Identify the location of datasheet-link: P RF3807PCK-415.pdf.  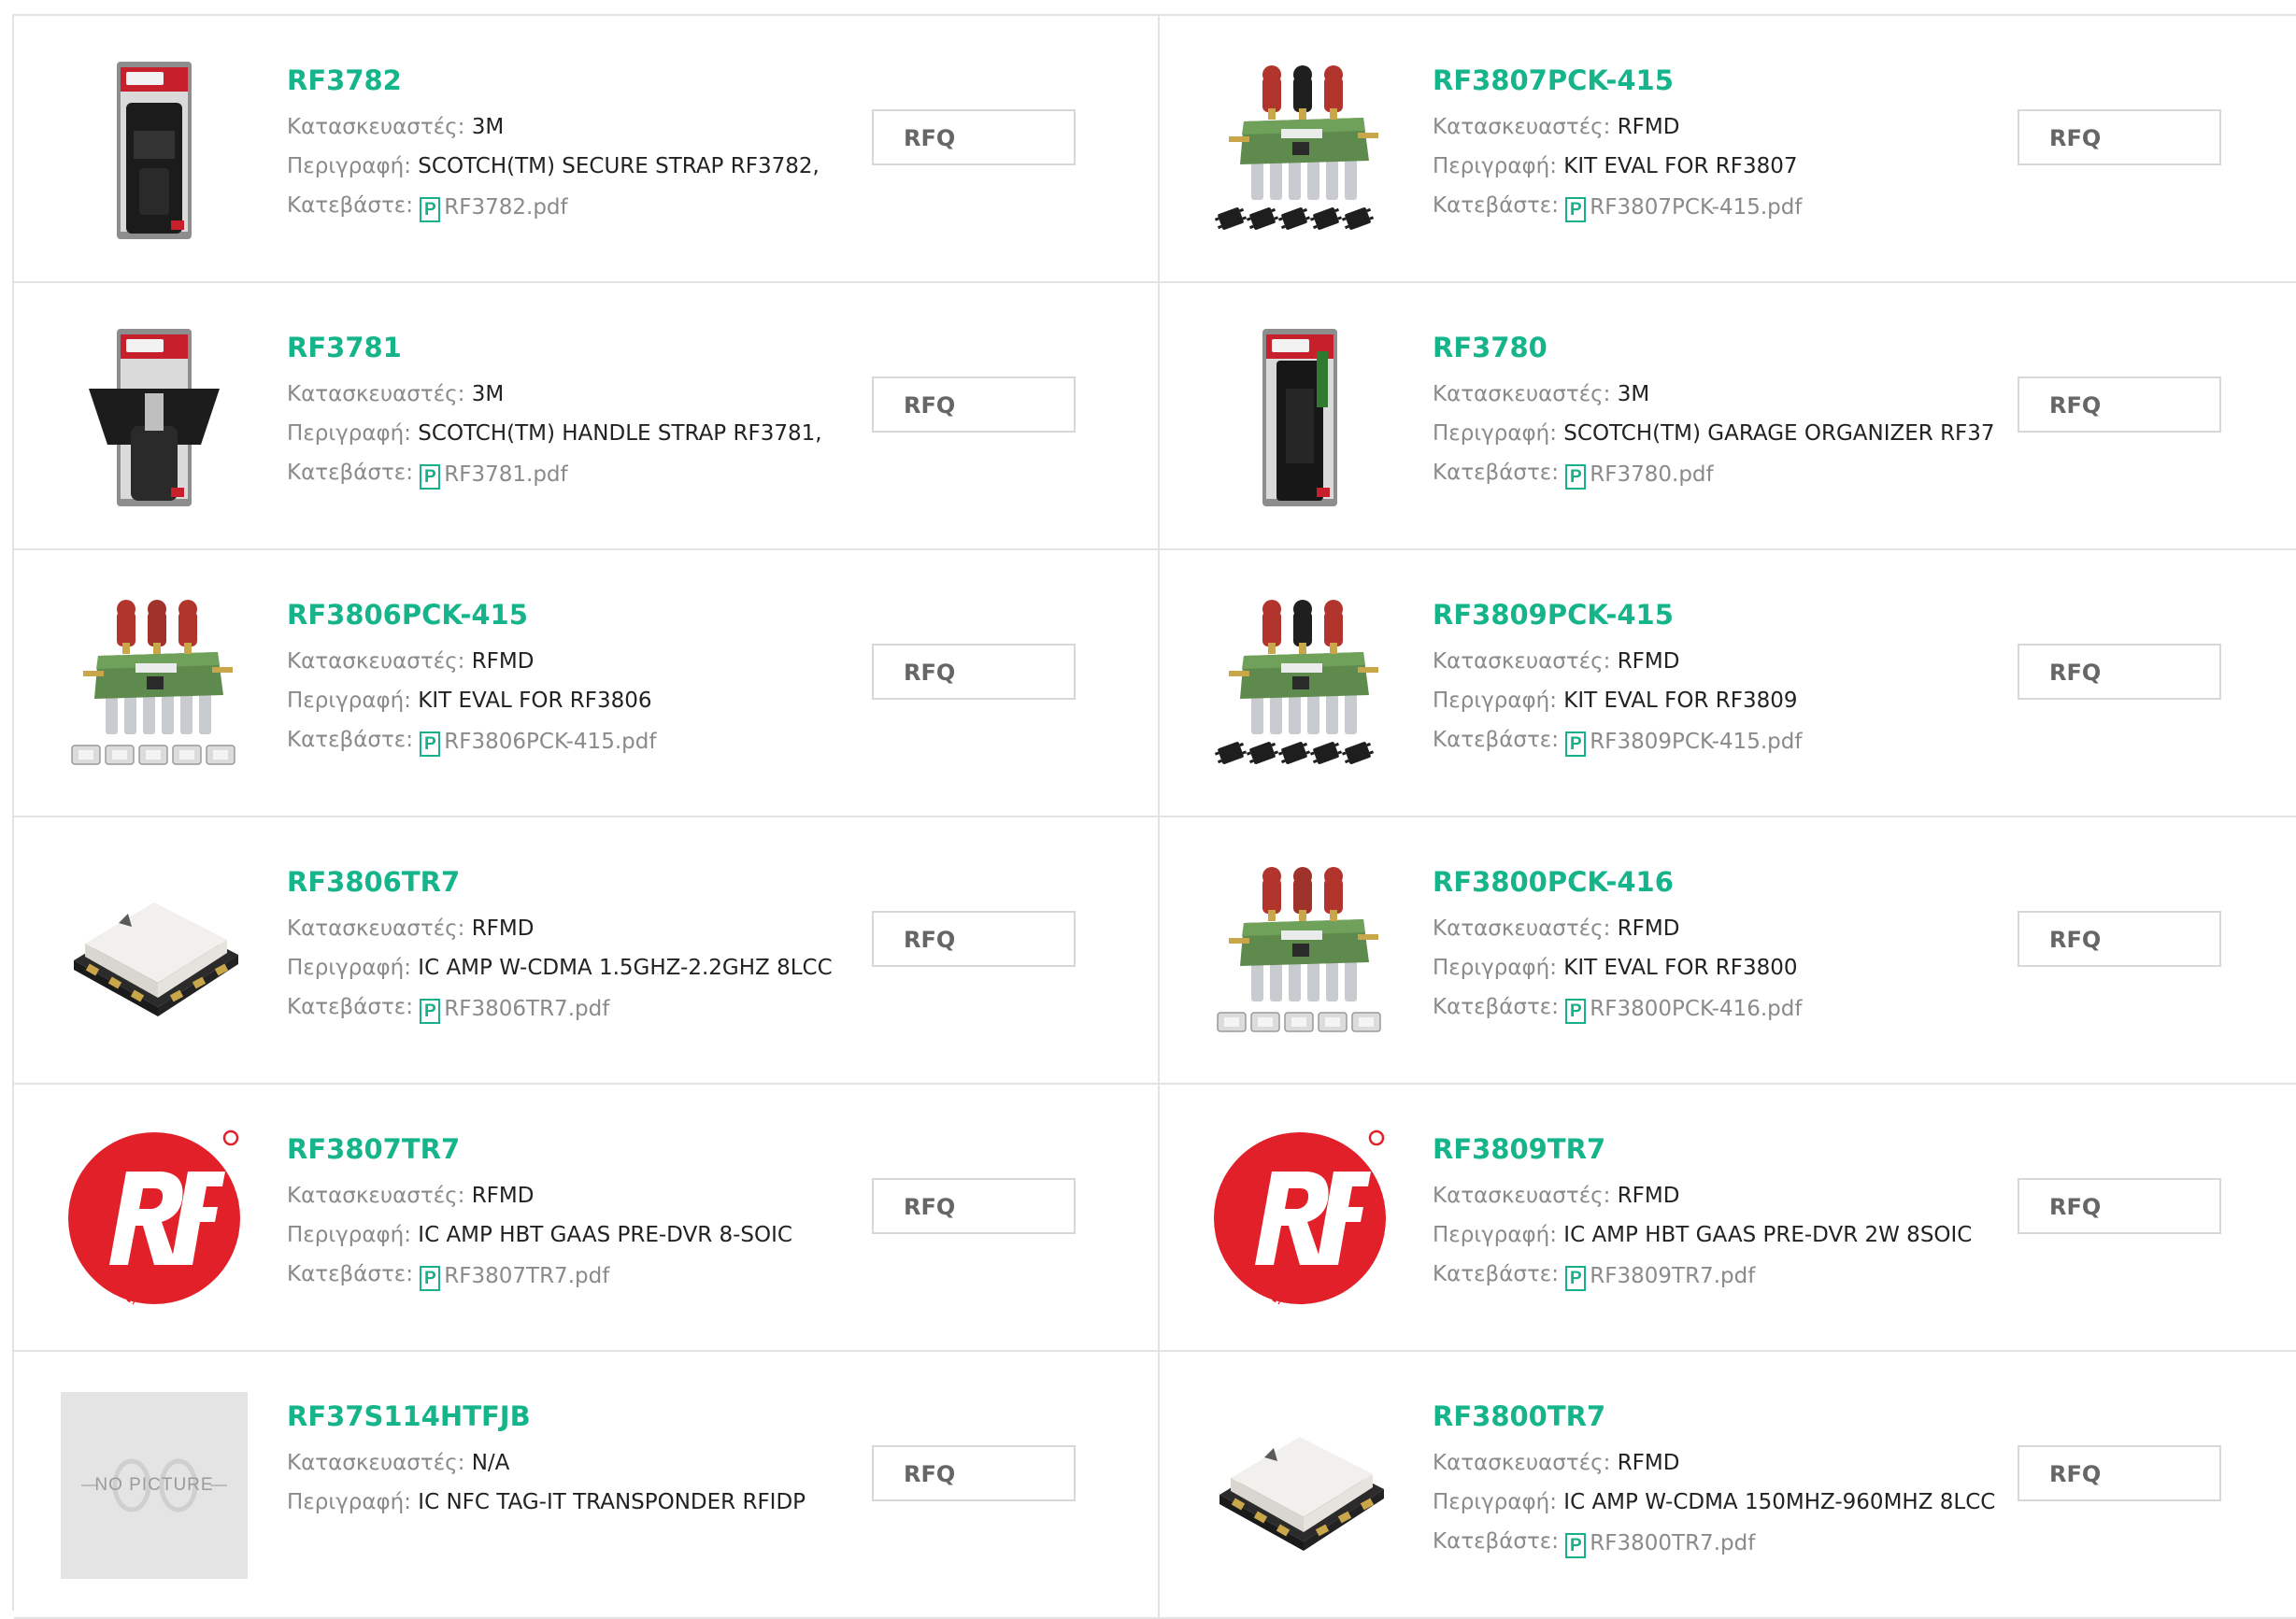
(1683, 207).